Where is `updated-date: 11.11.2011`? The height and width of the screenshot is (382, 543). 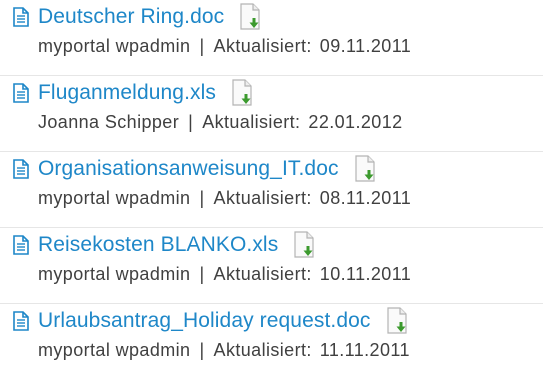
updated-date: 11.11.2011 is located at coordinates (364, 350).